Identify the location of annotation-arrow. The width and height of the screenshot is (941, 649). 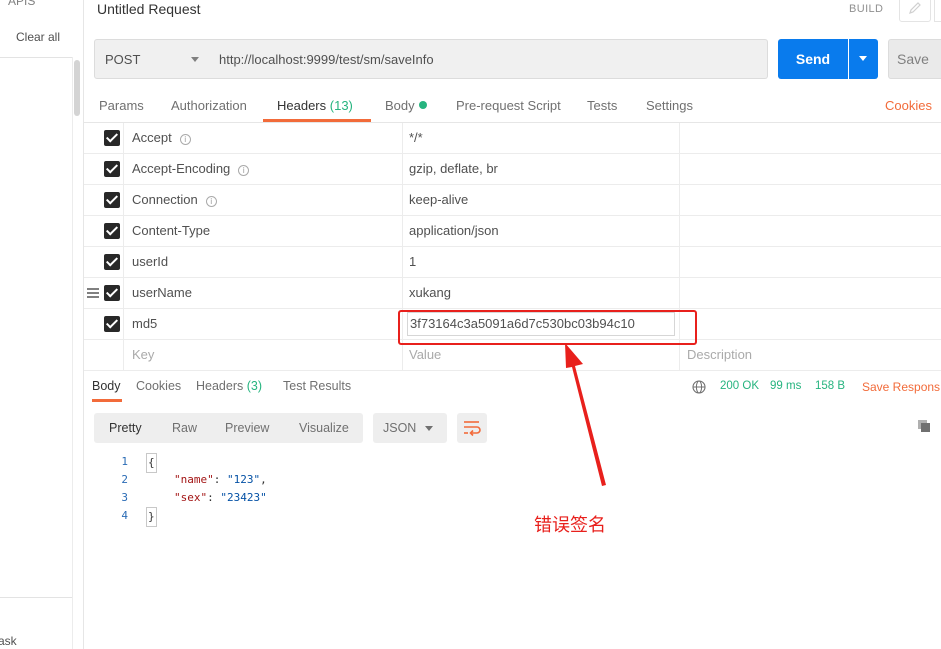
(585, 414).